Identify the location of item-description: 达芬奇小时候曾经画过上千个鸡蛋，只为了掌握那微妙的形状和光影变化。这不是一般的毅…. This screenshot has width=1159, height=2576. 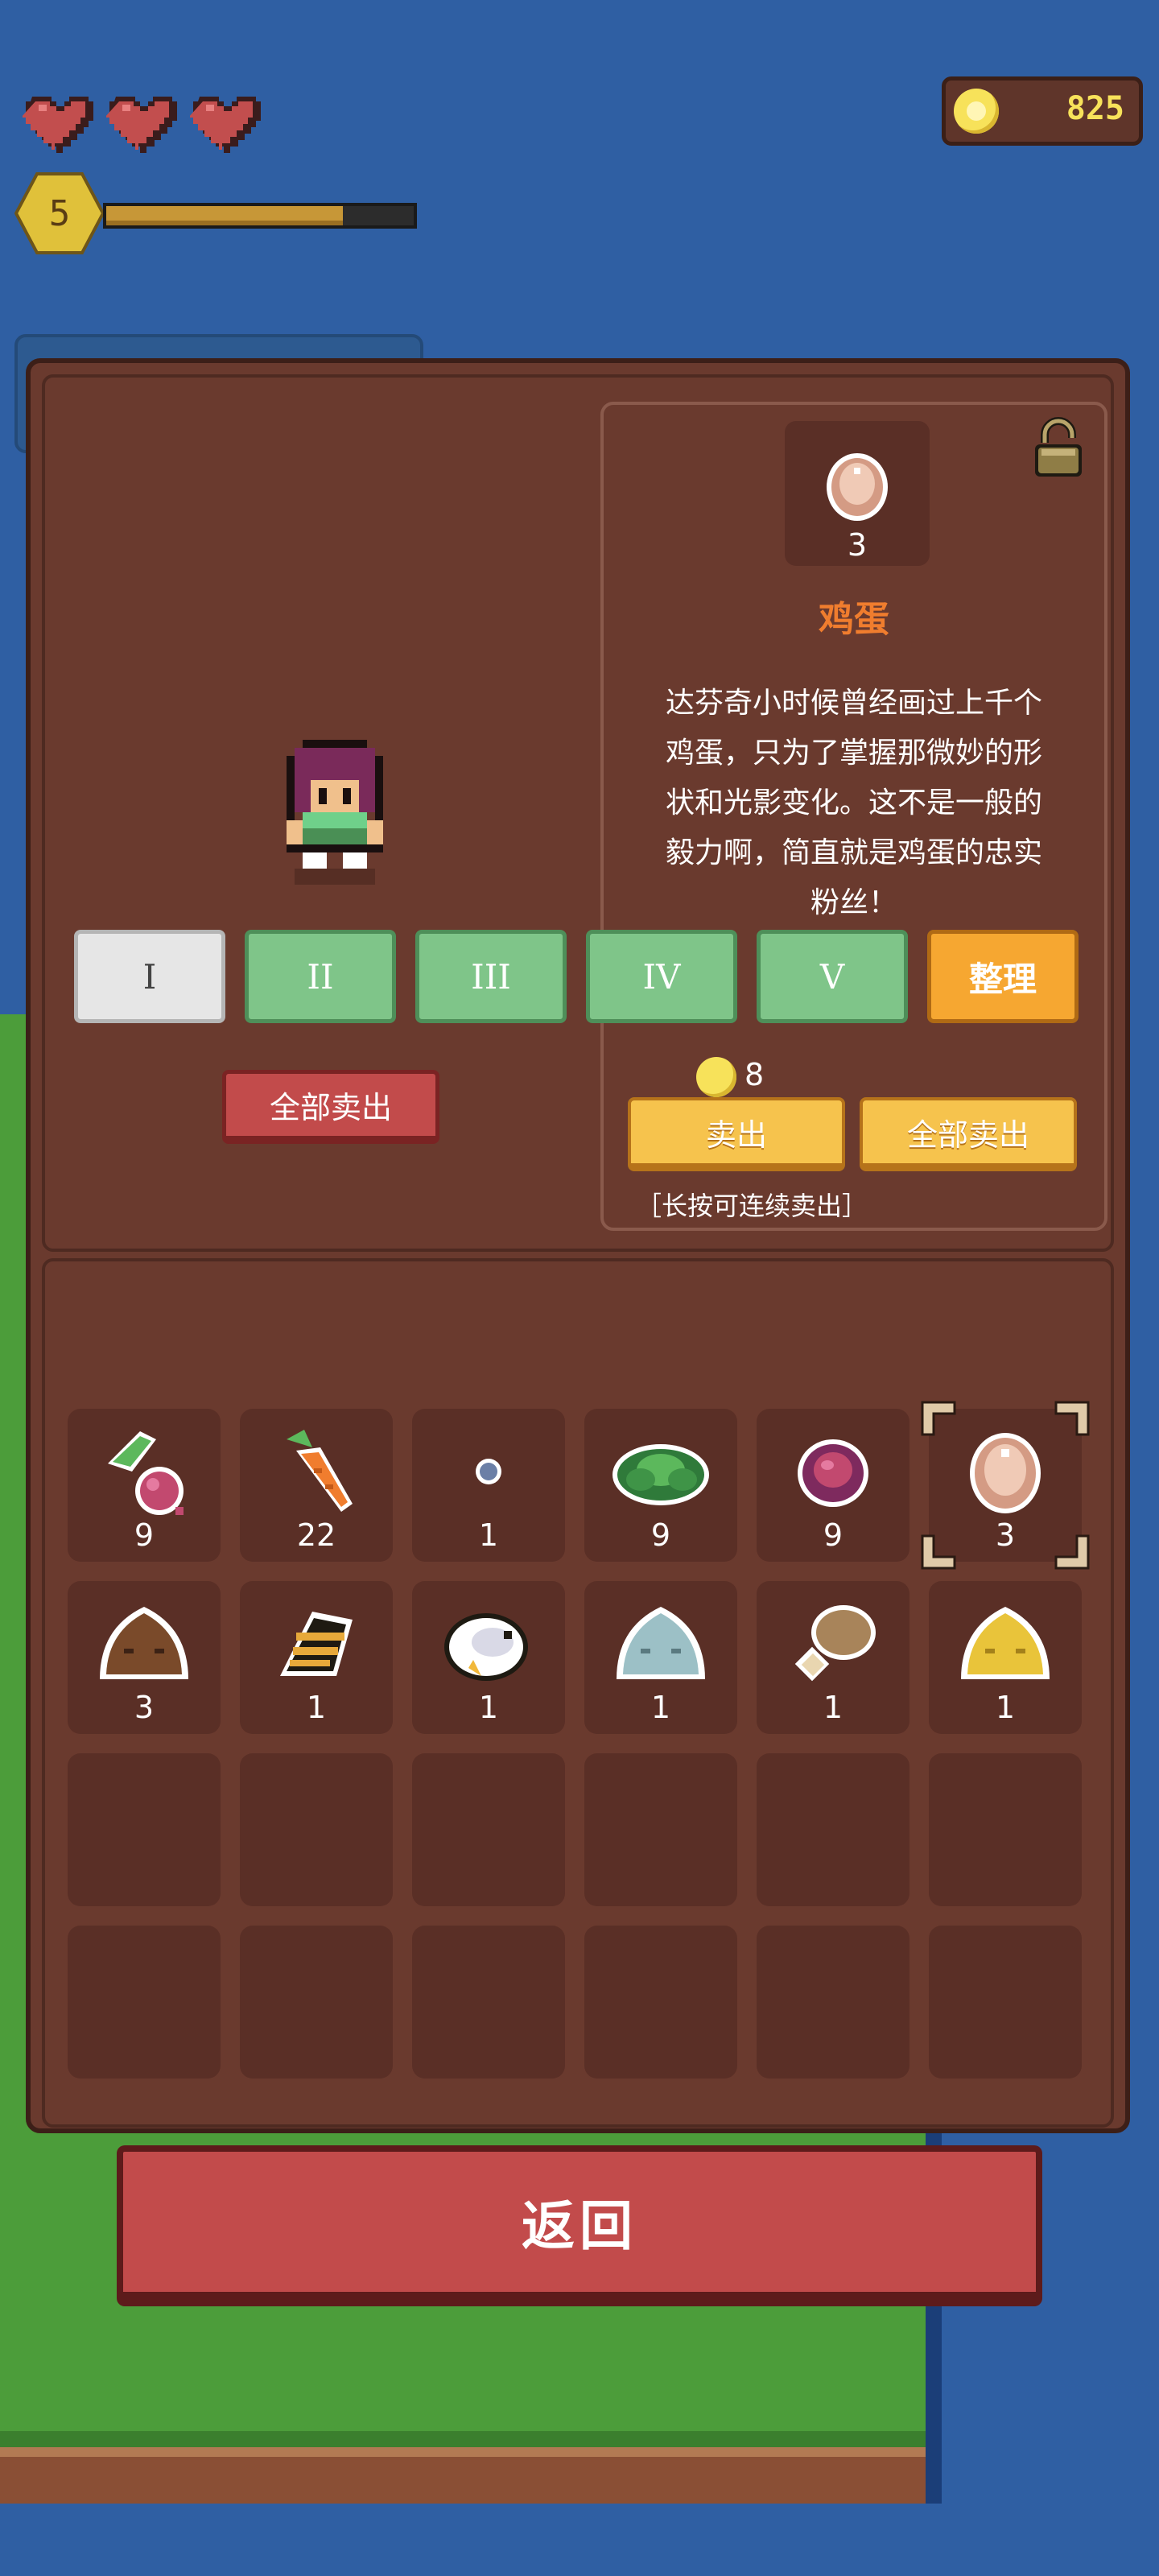
(853, 803).